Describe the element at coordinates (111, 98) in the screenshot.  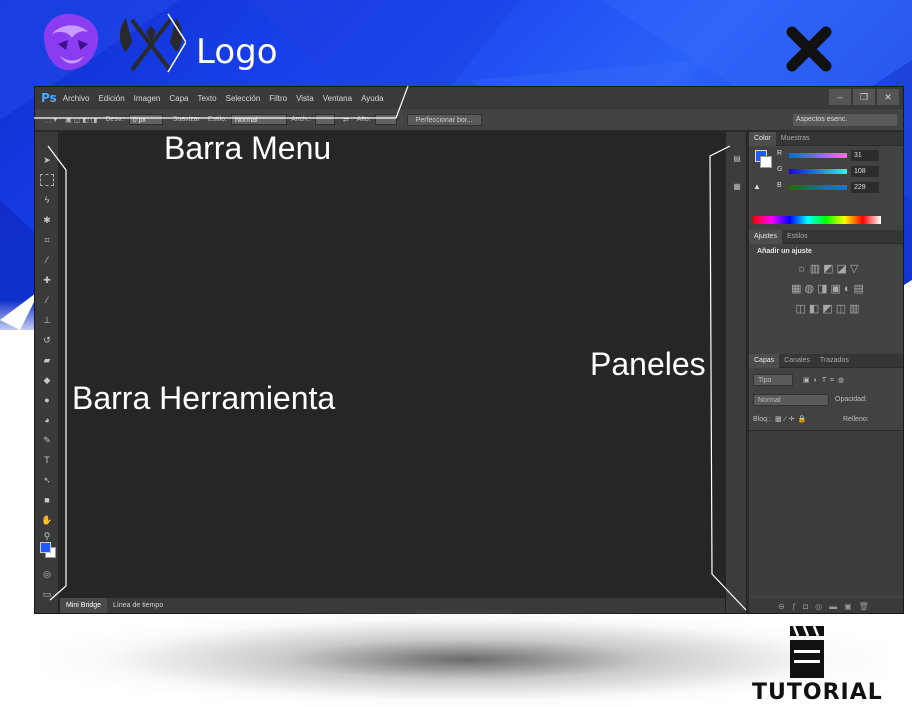
I see `menu-edicion: Edición` at that location.